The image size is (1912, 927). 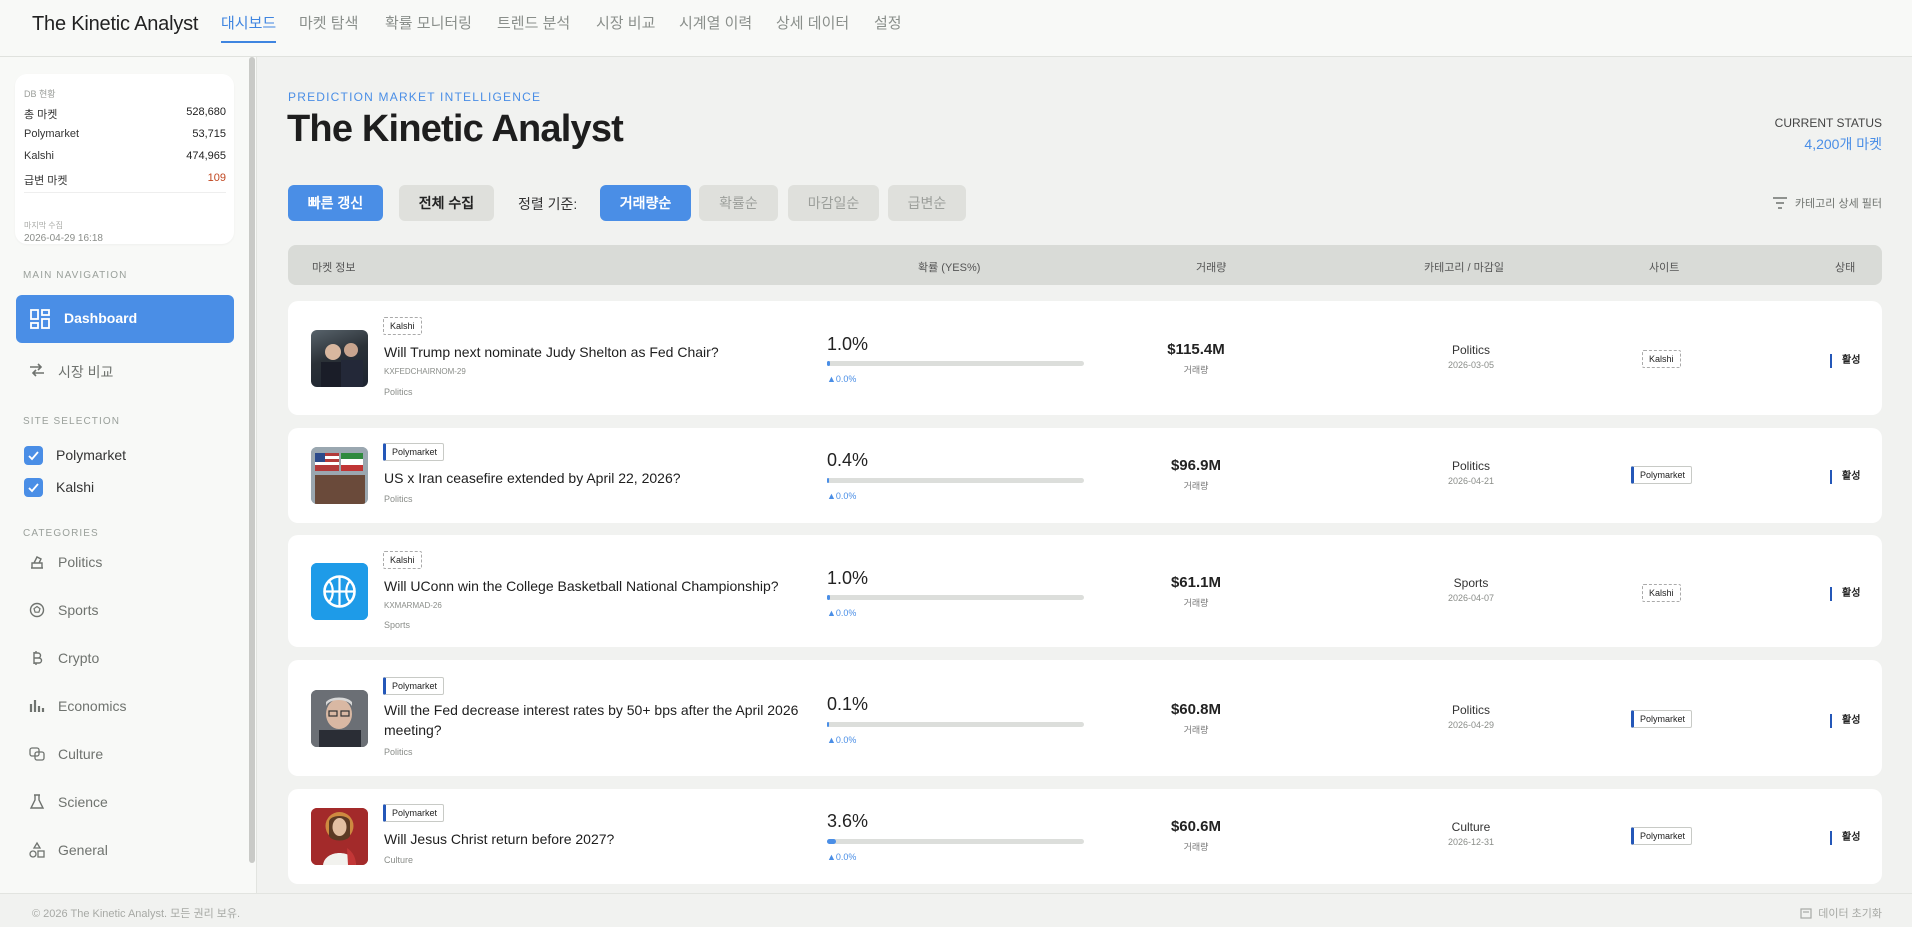 What do you see at coordinates (39, 156) in the screenshot?
I see `db-row-label: Kalshi` at bounding box center [39, 156].